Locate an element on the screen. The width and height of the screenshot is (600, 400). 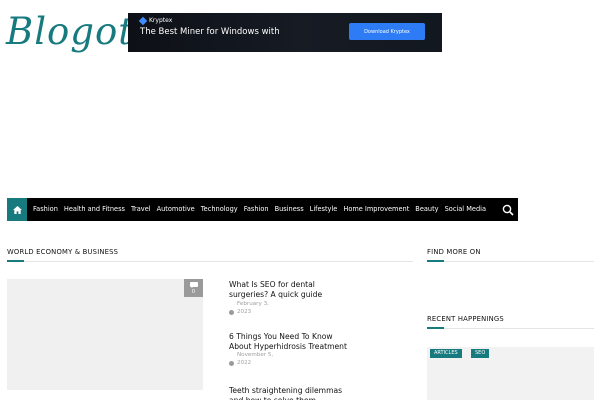
search-icon is located at coordinates (508, 210).